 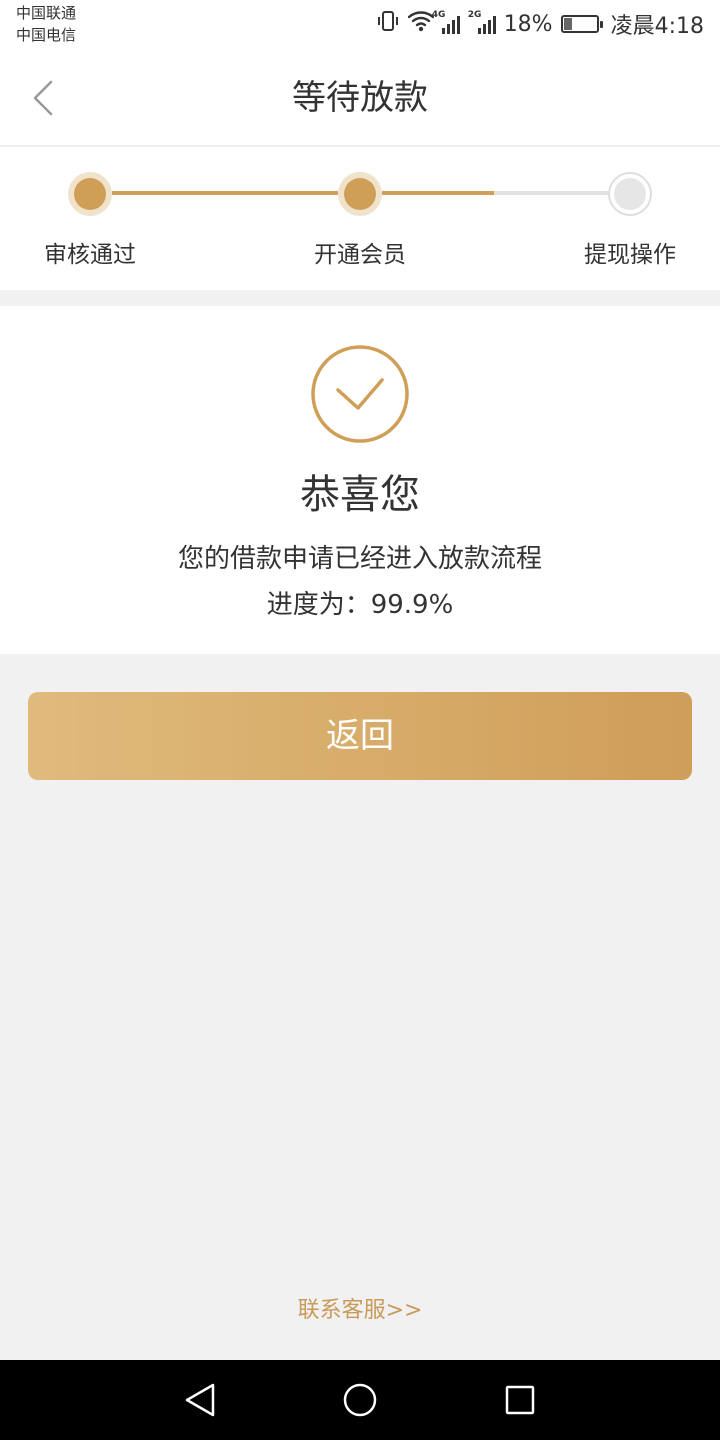 I want to click on status-icons: 4G 2G 18% 凌晨4:18, so click(x=540, y=24).